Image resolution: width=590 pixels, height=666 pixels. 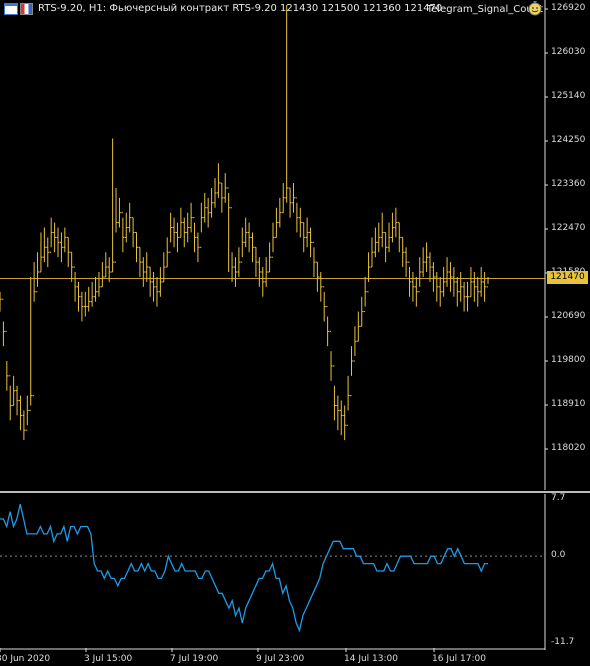 I want to click on expert-name: Telegram_Signal_Count, so click(x=485, y=9).